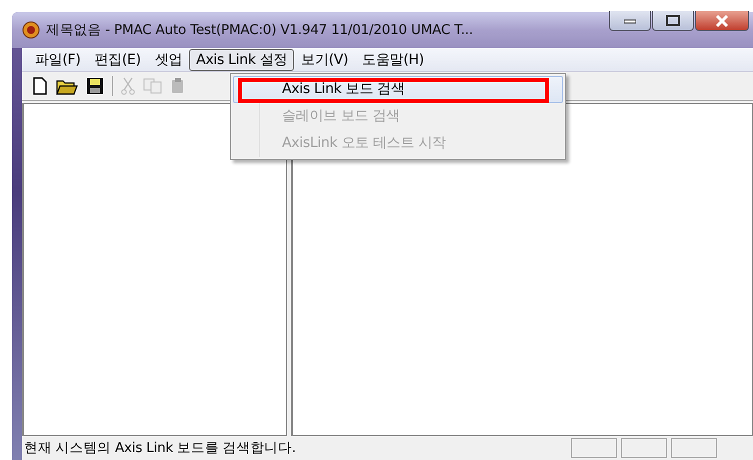  I want to click on minimize-button, so click(630, 21).